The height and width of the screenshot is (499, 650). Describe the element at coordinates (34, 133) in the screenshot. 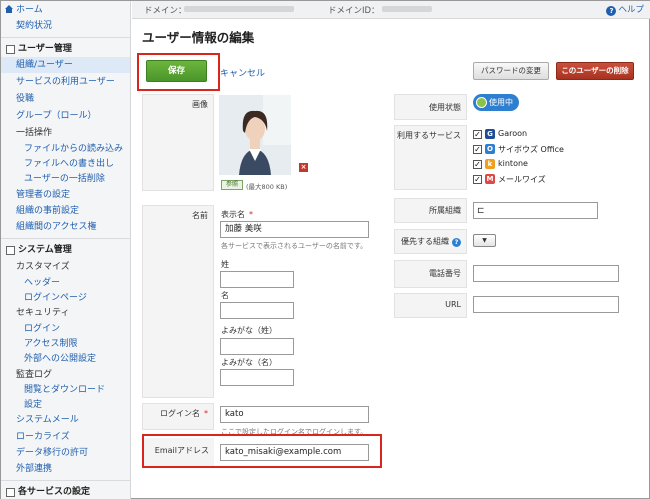

I see `sidebar-item-label: 一括操作` at that location.